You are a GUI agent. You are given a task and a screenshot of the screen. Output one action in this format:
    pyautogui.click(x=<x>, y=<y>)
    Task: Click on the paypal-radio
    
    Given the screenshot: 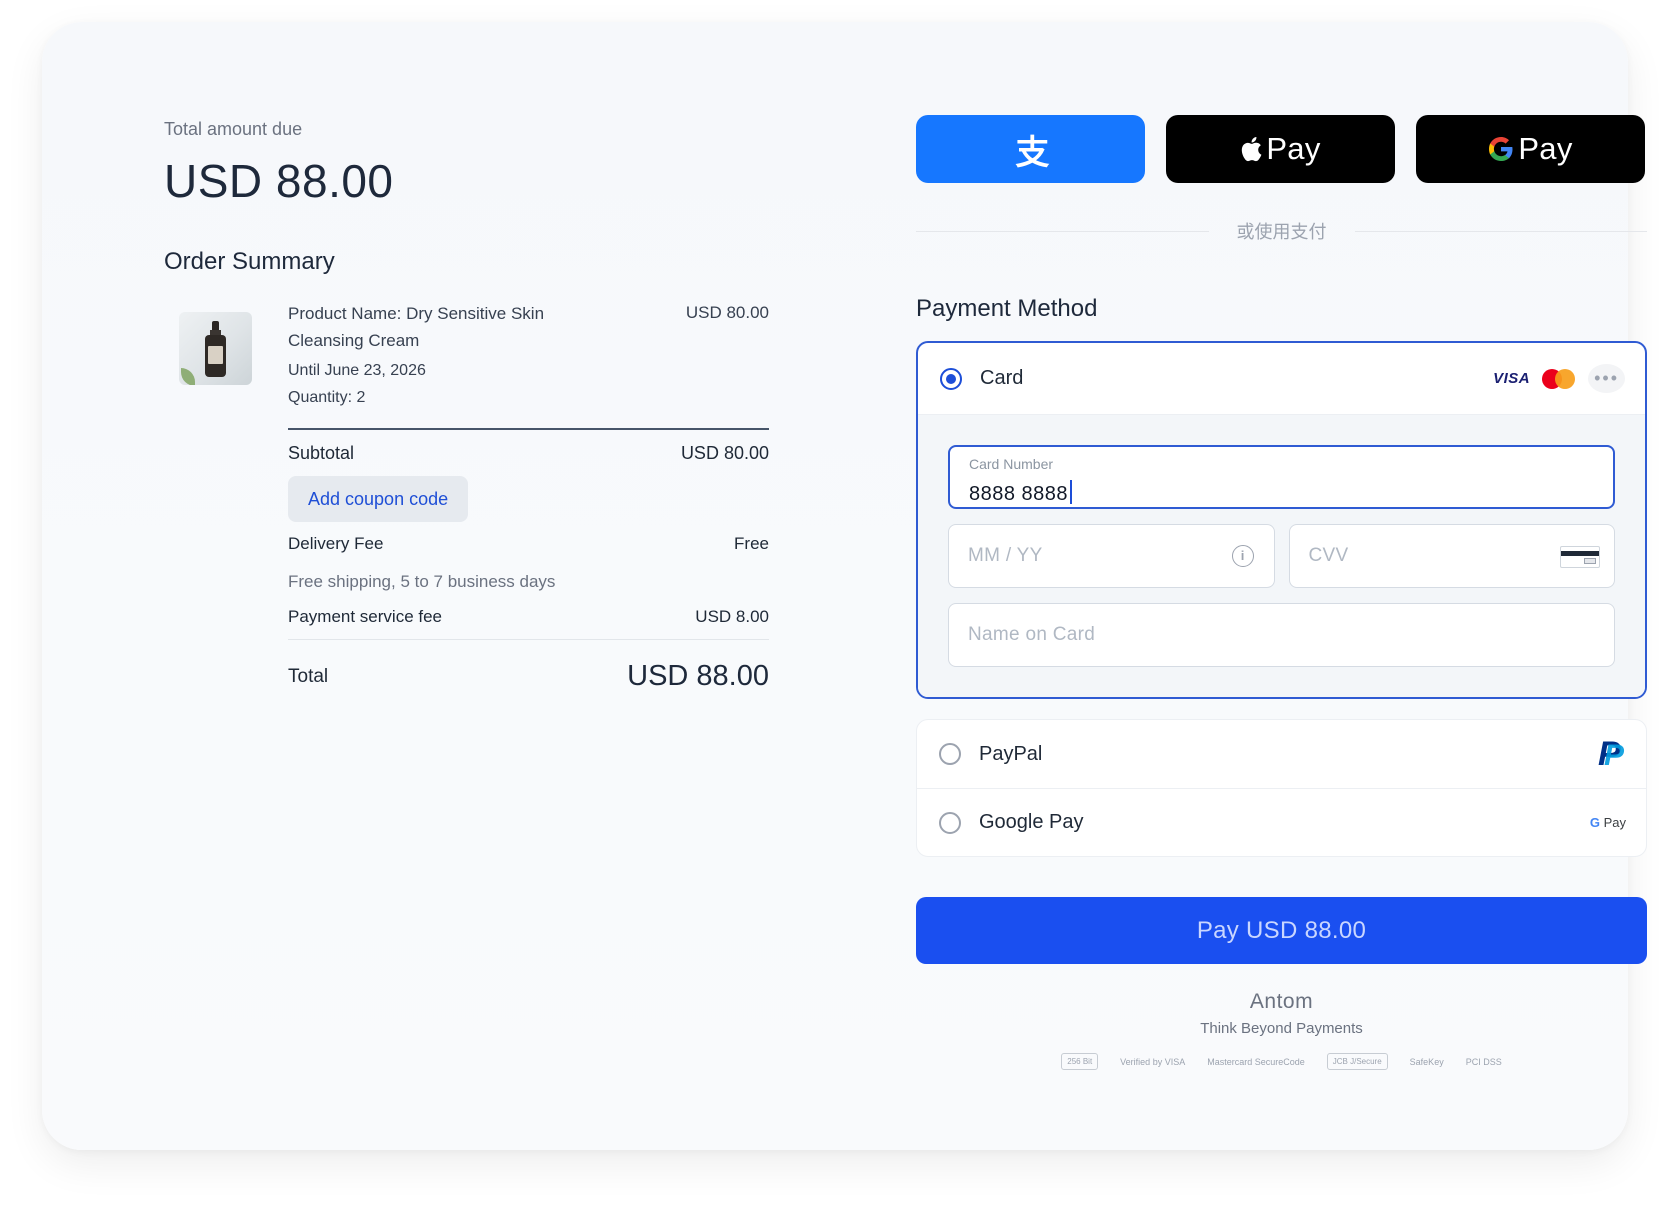 What is the action you would take?
    pyautogui.click(x=950, y=754)
    